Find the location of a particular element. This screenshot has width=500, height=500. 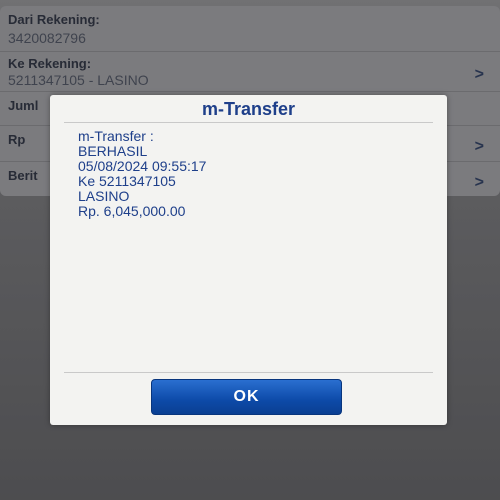

message-line-amount: Rp. 6,045,000.00 is located at coordinates (132, 211).